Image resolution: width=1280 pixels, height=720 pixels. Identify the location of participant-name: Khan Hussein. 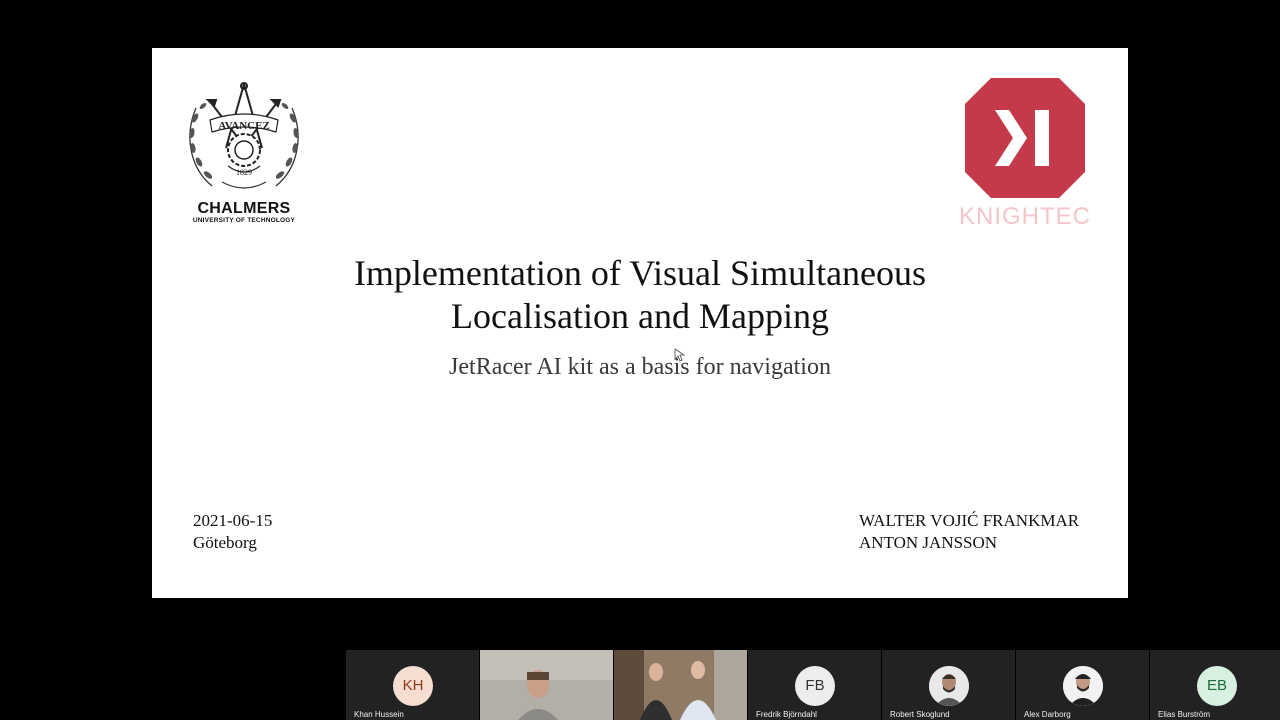
(379, 714).